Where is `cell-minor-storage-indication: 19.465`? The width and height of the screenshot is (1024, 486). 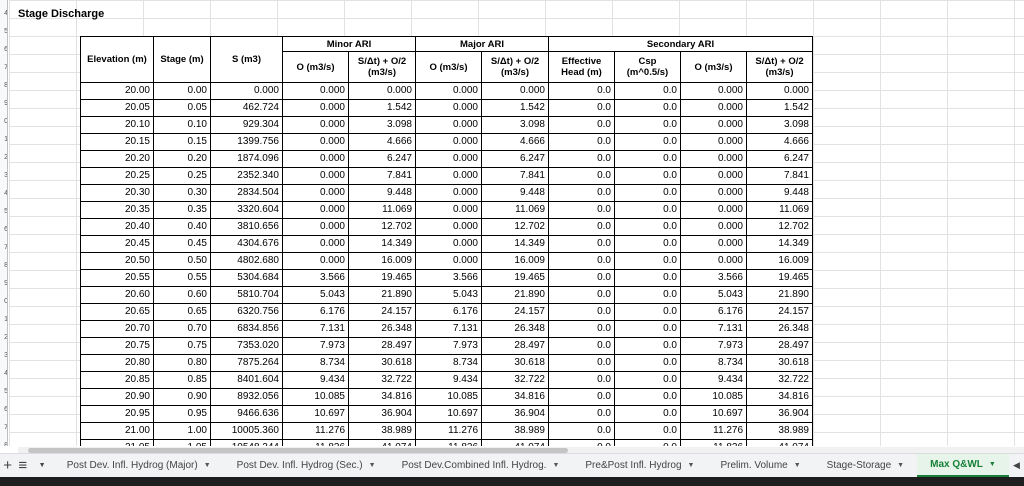
cell-minor-storage-indication: 19.465 is located at coordinates (382, 278).